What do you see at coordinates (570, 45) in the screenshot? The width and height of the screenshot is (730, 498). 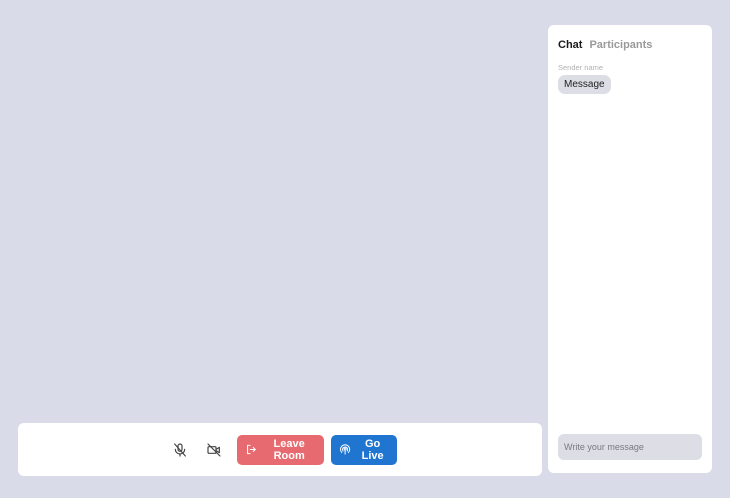 I see `tab-chat: Chat` at bounding box center [570, 45].